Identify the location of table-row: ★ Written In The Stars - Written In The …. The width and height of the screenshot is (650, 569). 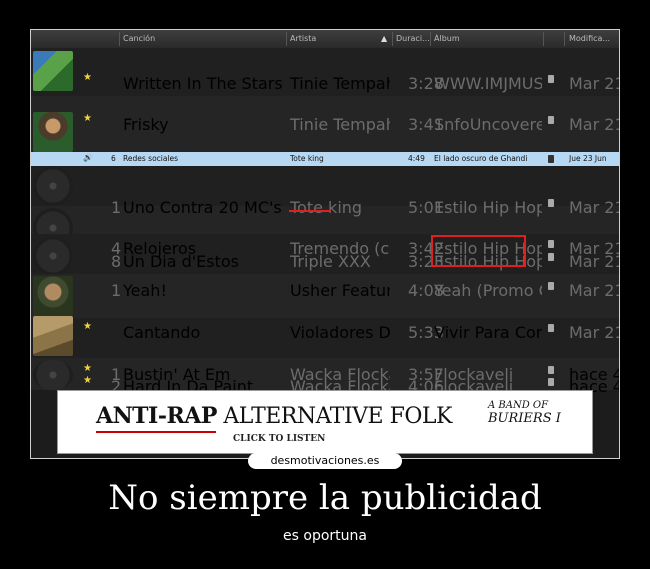
(325, 82).